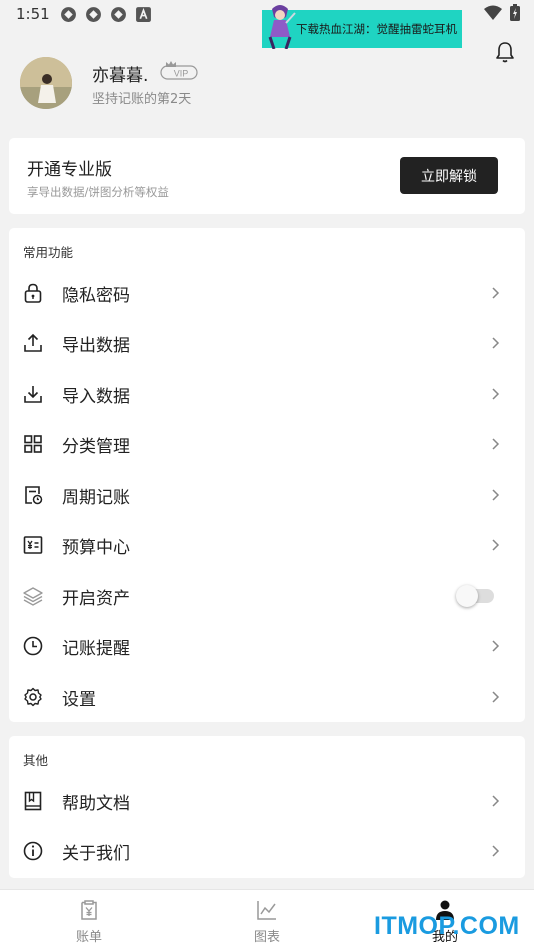 The height and width of the screenshot is (950, 534). What do you see at coordinates (267, 394) in the screenshot?
I see `menu-item-import-data: 导入数据` at bounding box center [267, 394].